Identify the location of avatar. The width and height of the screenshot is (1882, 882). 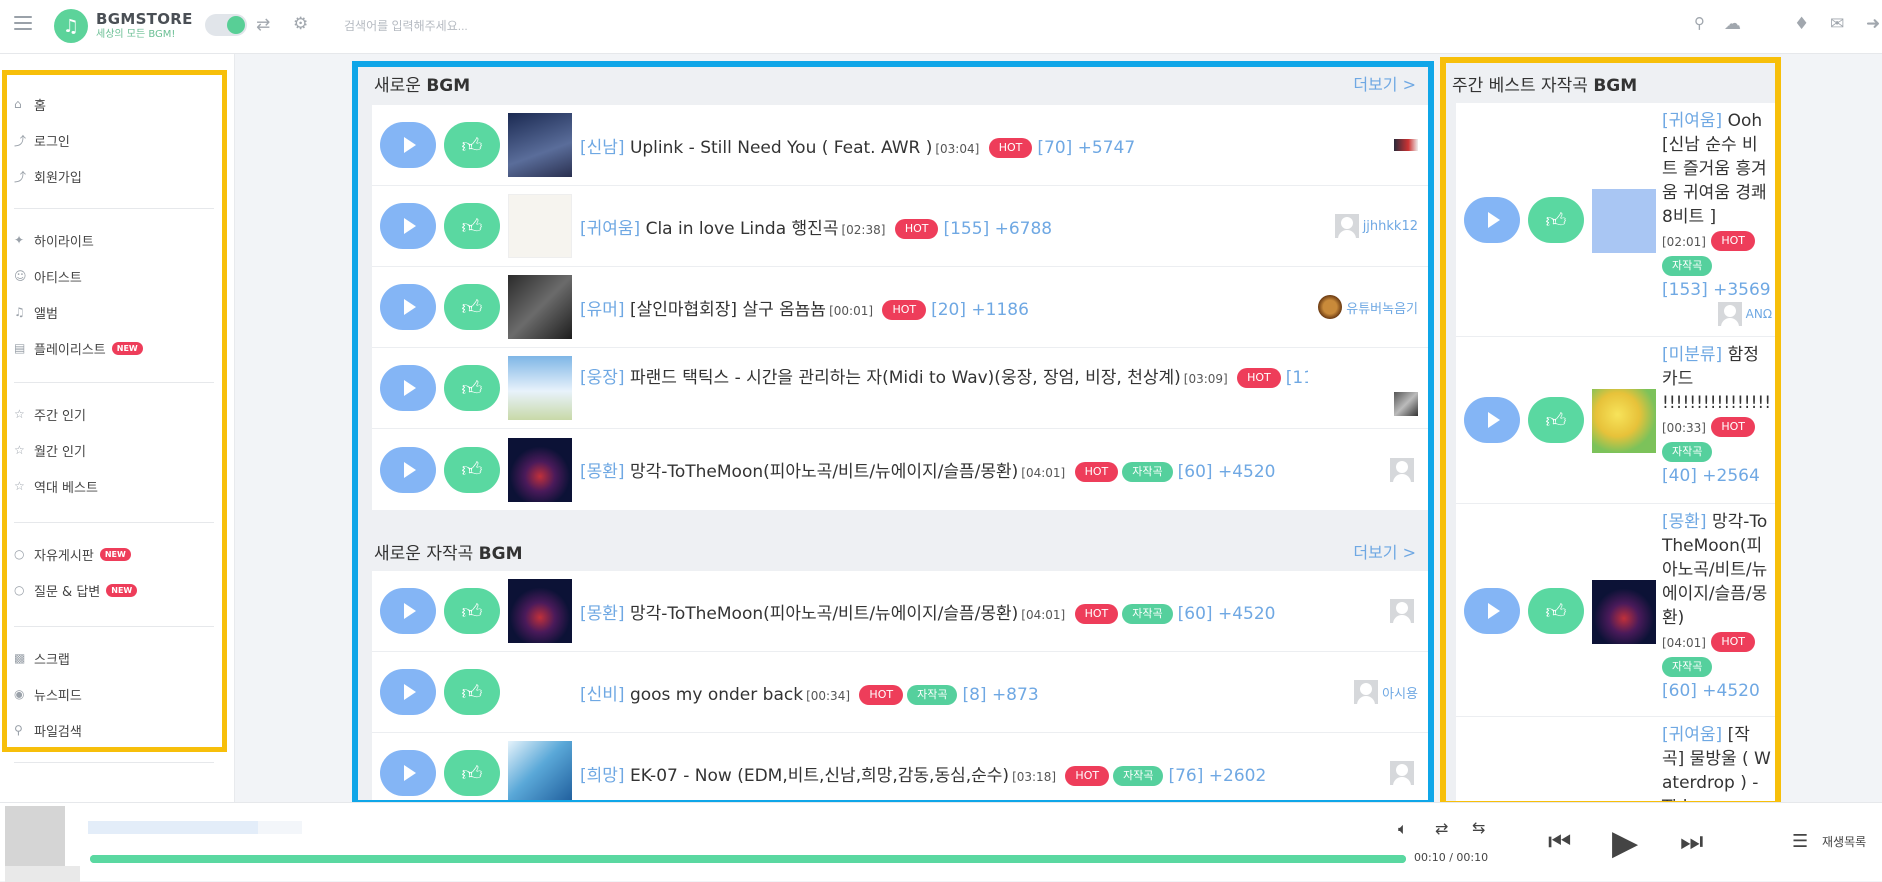
(1402, 773).